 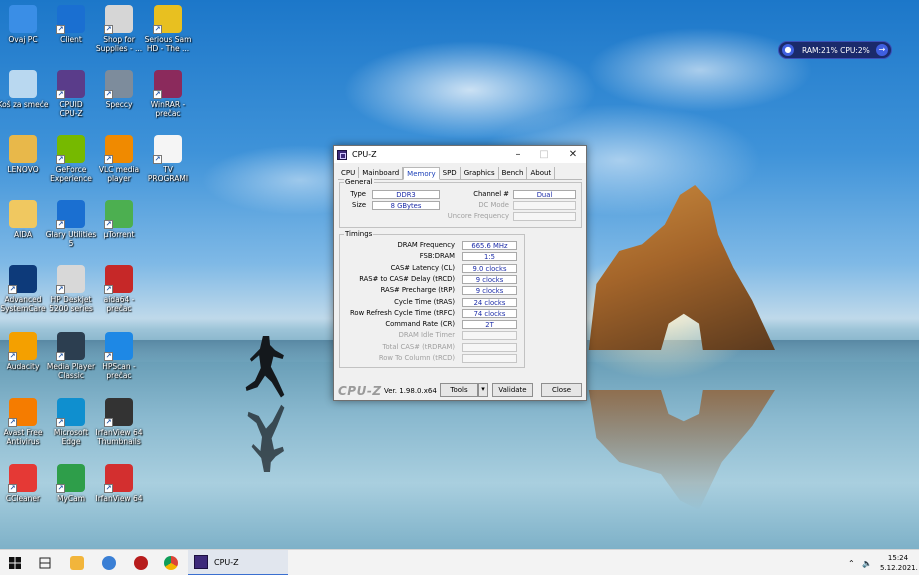 I want to click on speccy-icon: ↗, so click(x=118, y=84).